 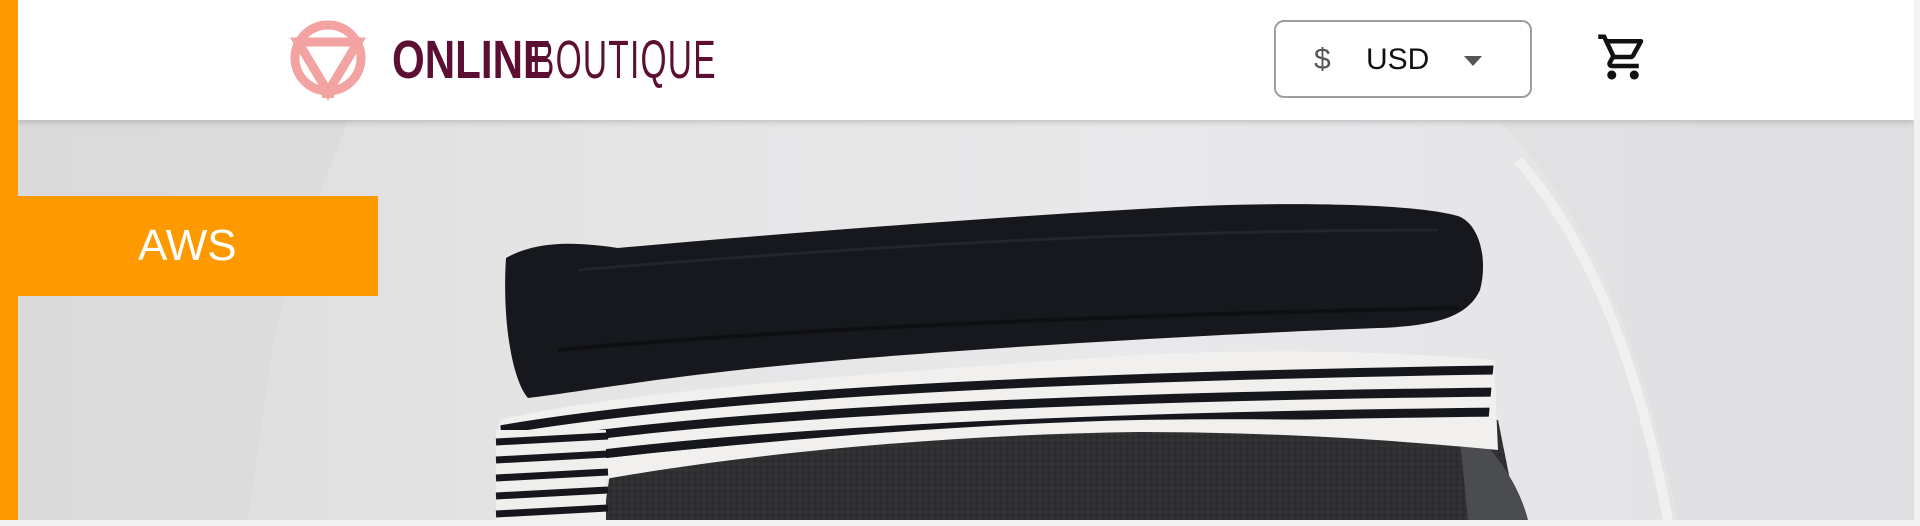 What do you see at coordinates (624, 60) in the screenshot?
I see `logo-wordmark-light: BOUTIQUE` at bounding box center [624, 60].